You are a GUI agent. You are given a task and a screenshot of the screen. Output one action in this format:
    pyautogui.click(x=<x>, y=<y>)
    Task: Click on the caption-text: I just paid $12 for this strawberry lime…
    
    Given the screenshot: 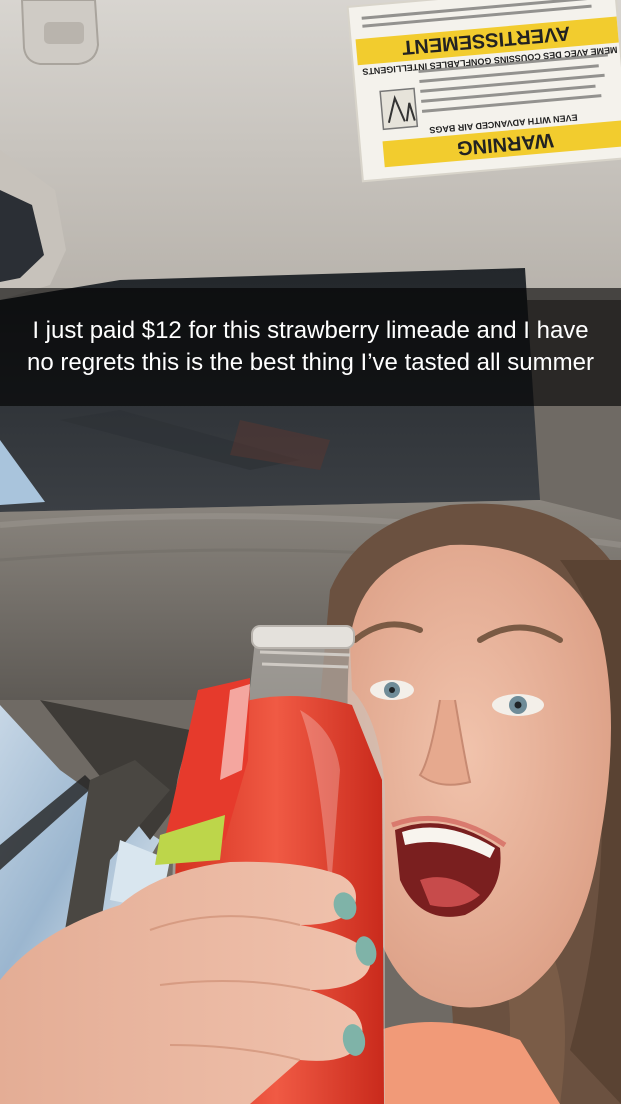 What is the action you would take?
    pyautogui.click(x=310, y=346)
    